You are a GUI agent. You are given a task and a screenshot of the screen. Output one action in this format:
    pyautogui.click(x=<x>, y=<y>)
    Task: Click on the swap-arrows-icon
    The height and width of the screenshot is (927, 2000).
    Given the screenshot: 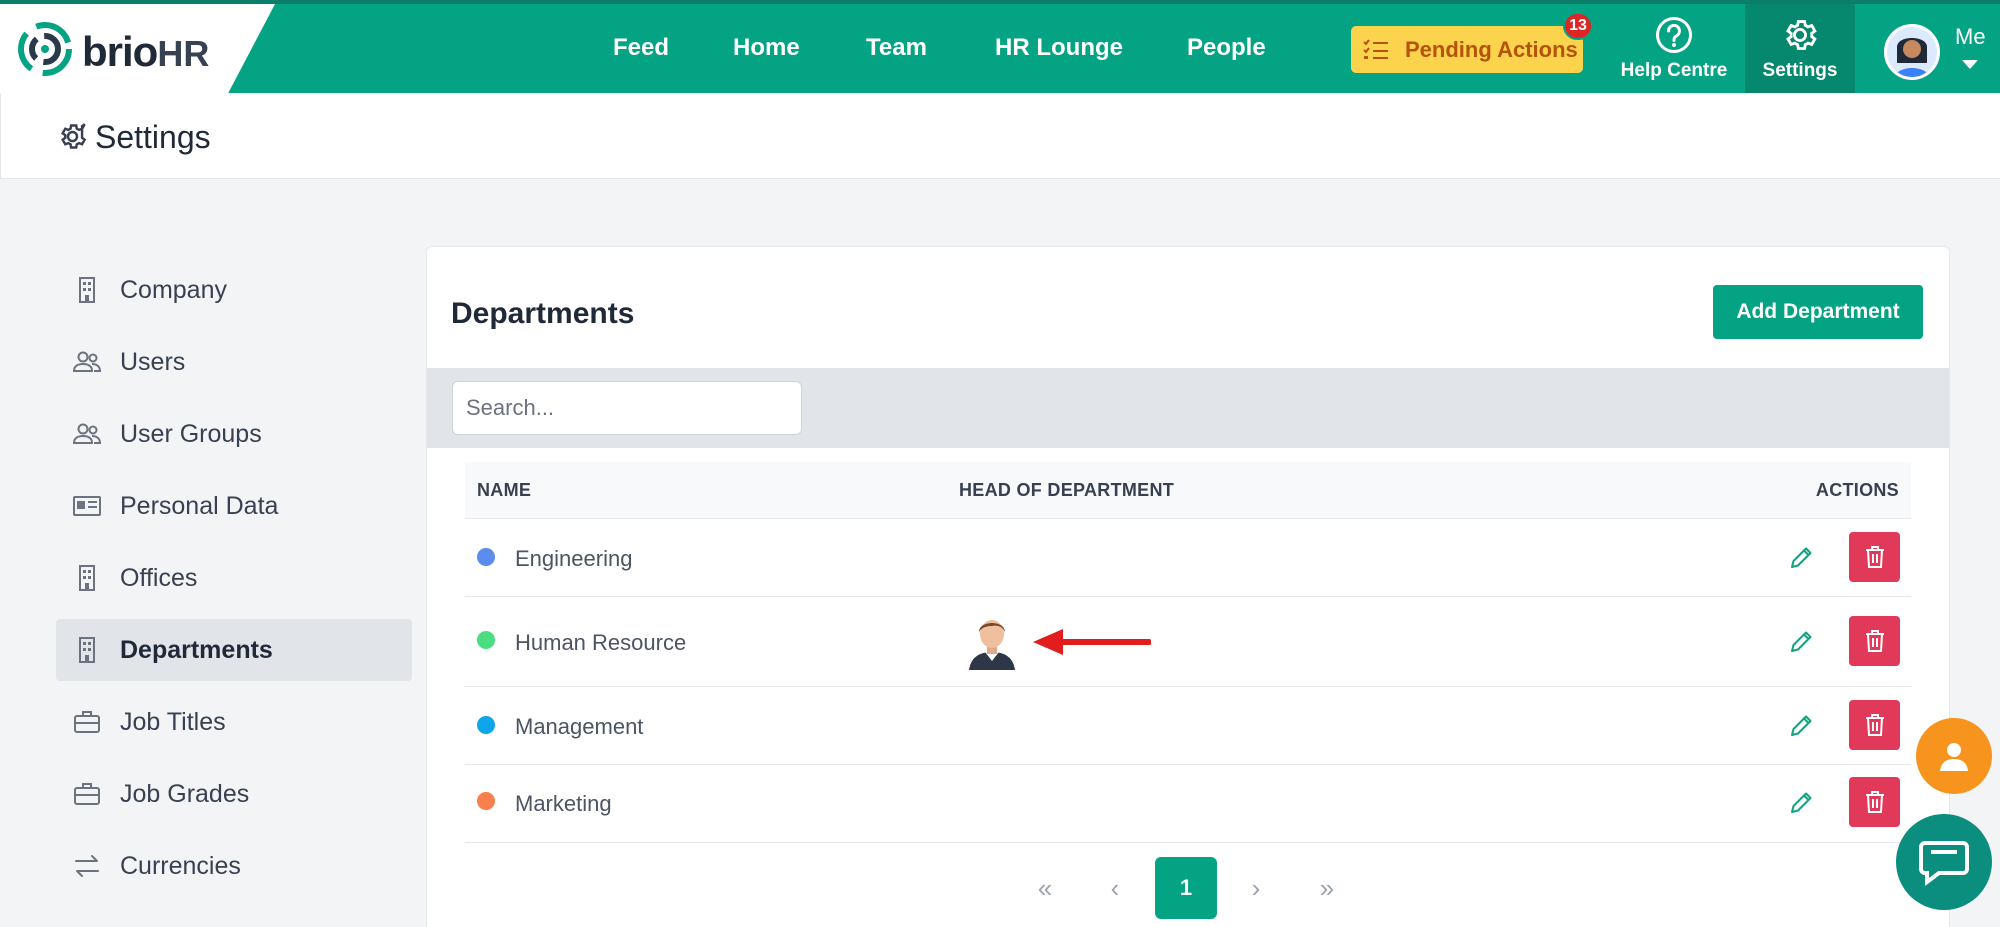 What is the action you would take?
    pyautogui.click(x=87, y=866)
    